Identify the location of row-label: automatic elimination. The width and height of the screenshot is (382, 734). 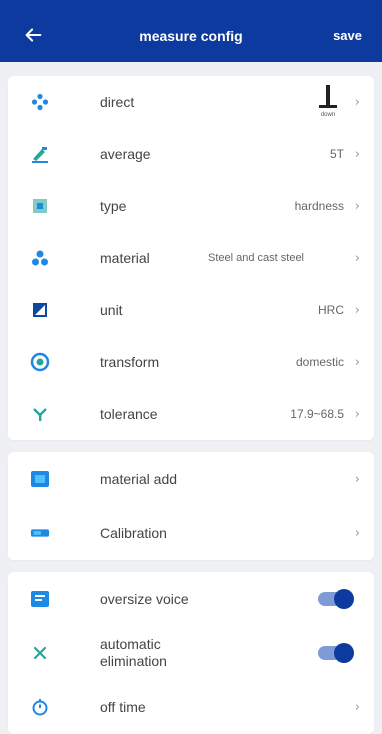
(133, 652).